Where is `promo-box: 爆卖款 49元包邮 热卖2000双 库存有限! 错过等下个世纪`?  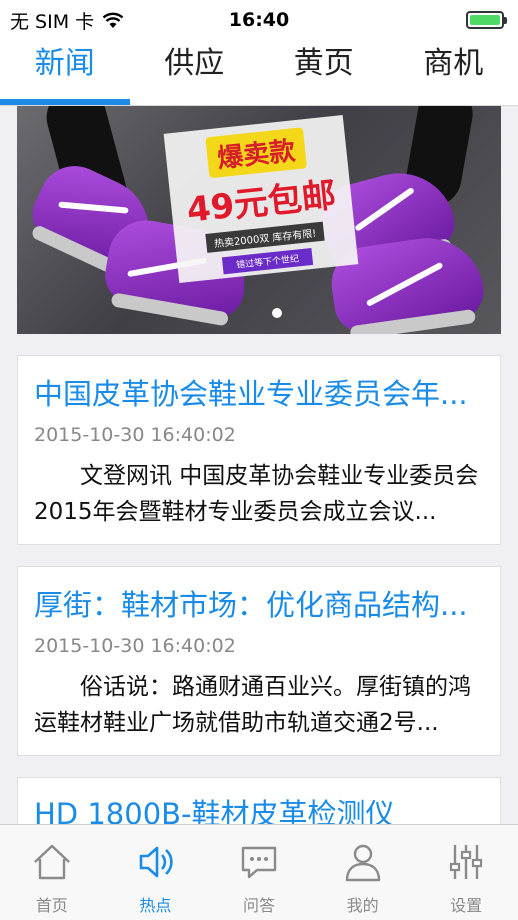 promo-box: 爆卖款 49元包邮 热卖2000双 库存有限! 错过等下个世纪 is located at coordinates (261, 199).